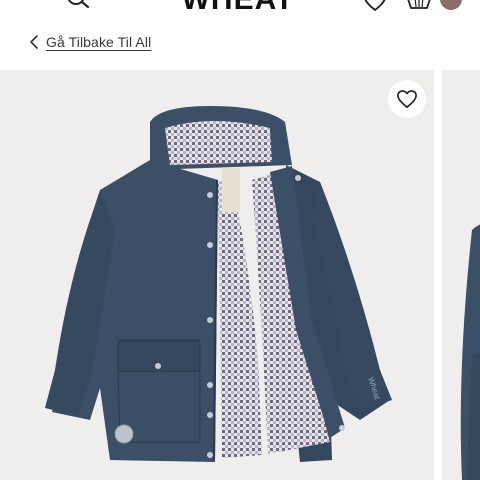 The height and width of the screenshot is (480, 480). Describe the element at coordinates (36, 3) in the screenshot. I see `menu-icon` at that location.